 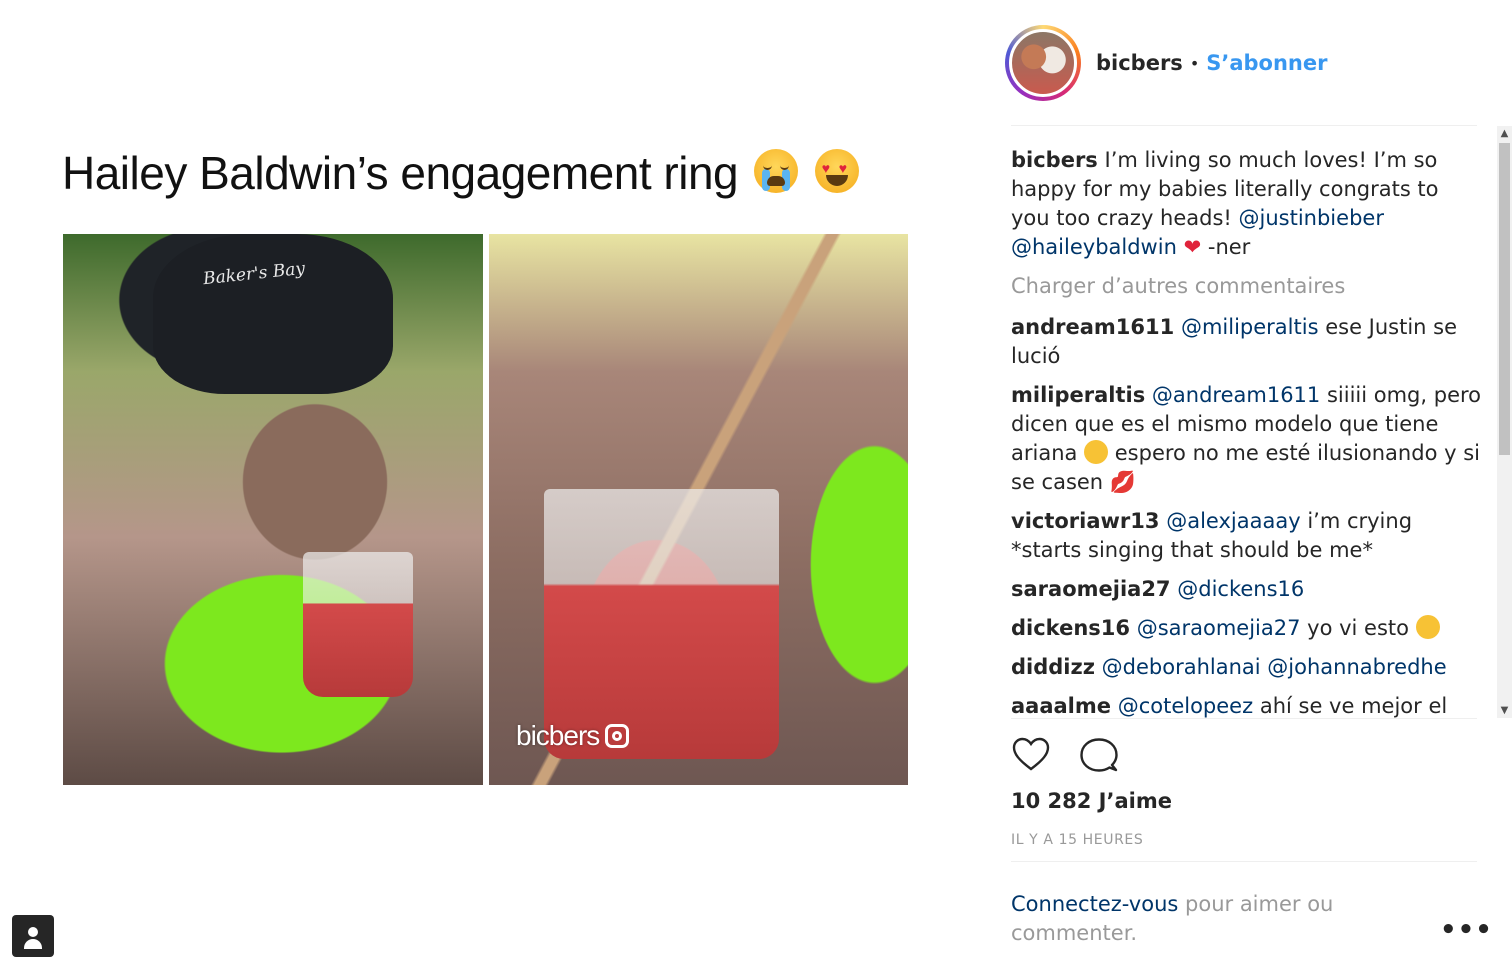 What do you see at coordinates (776, 171) in the screenshot?
I see `crying-face-emoji-icon` at bounding box center [776, 171].